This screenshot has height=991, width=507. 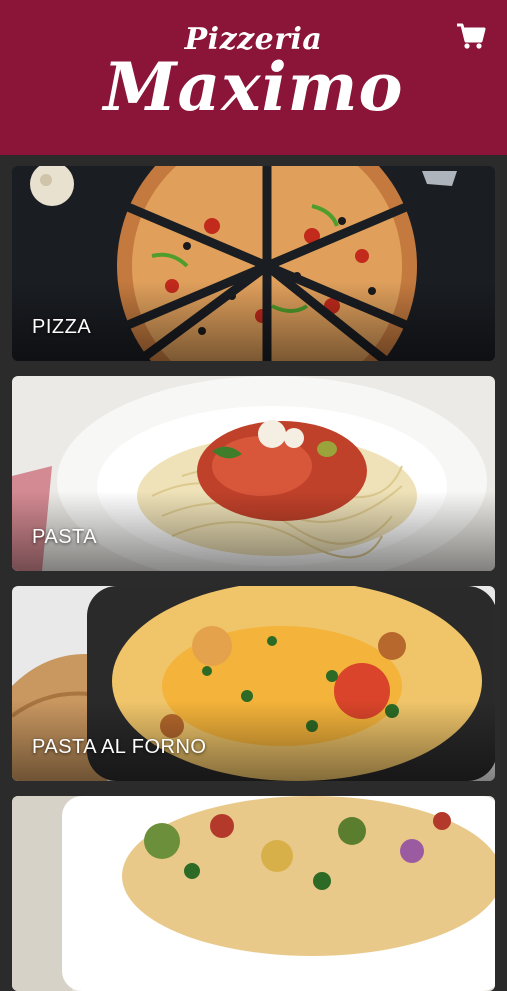 I want to click on category-label: PASTA, so click(x=65, y=537).